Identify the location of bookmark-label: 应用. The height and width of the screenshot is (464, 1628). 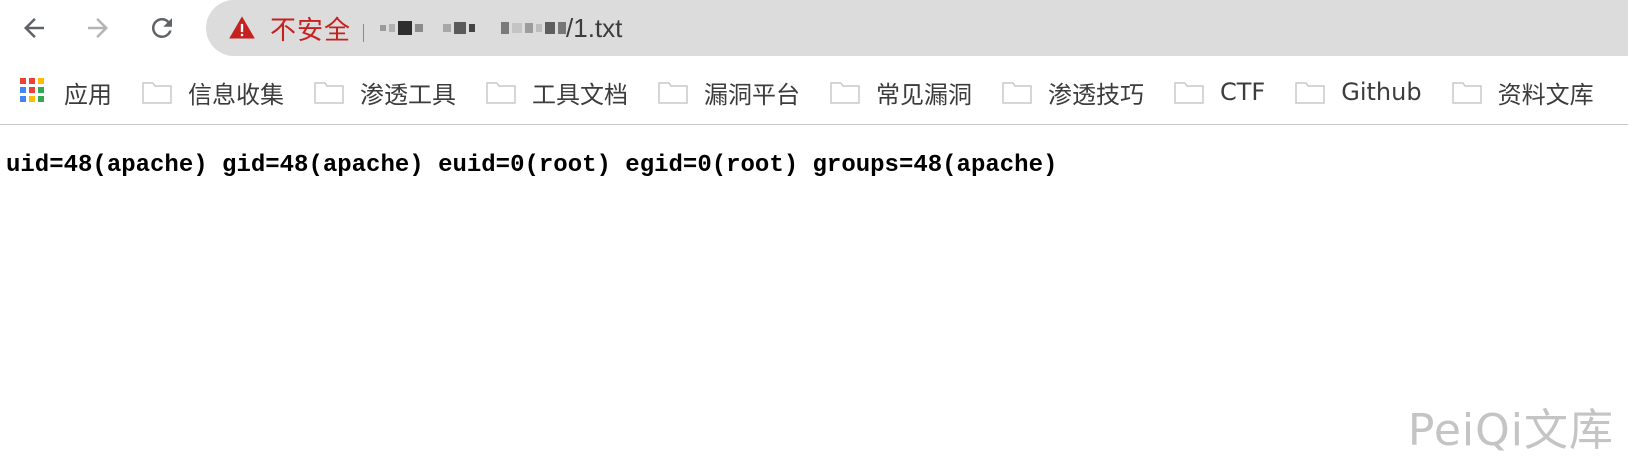
(88, 94).